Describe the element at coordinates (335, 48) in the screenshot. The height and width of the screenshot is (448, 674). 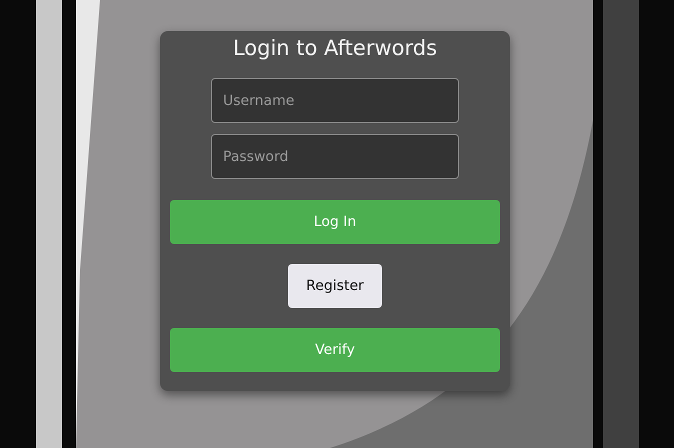
I see `login-title: Login to Afterwords` at that location.